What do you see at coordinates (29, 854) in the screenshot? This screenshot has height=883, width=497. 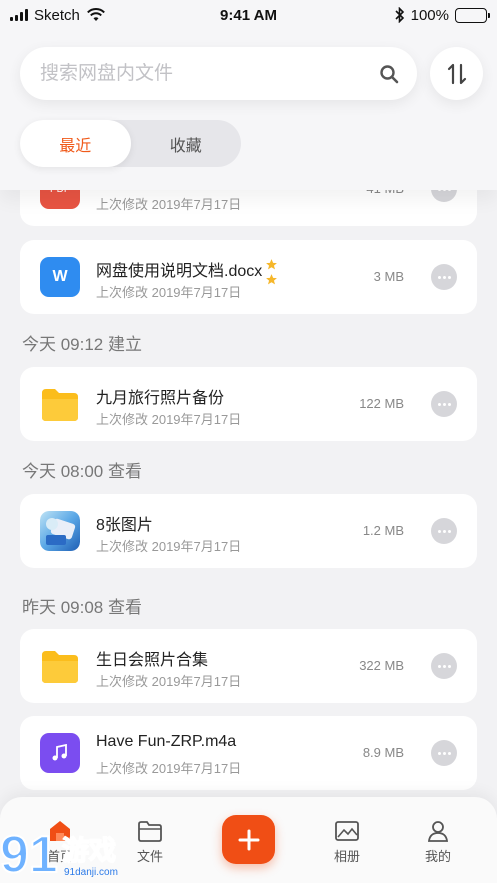 I see `watermark-number: 91` at bounding box center [29, 854].